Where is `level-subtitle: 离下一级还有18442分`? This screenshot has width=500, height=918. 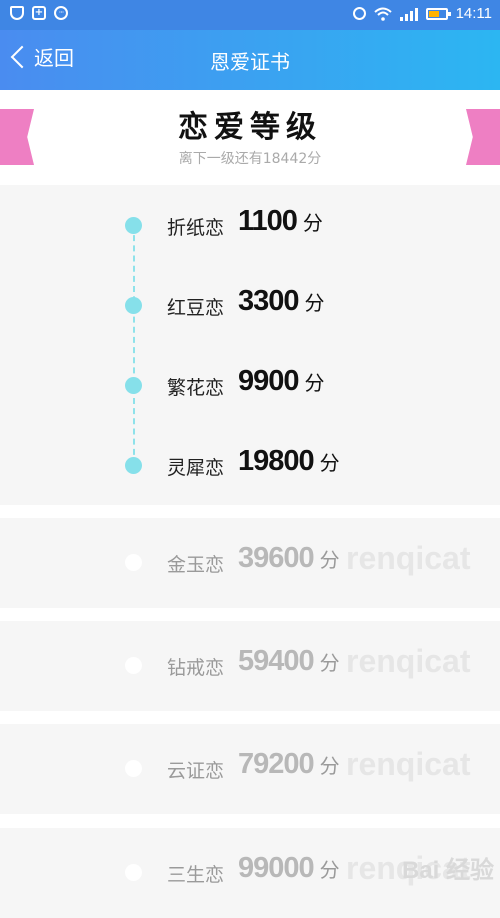
level-subtitle: 离下一级还有18442分 is located at coordinates (250, 159).